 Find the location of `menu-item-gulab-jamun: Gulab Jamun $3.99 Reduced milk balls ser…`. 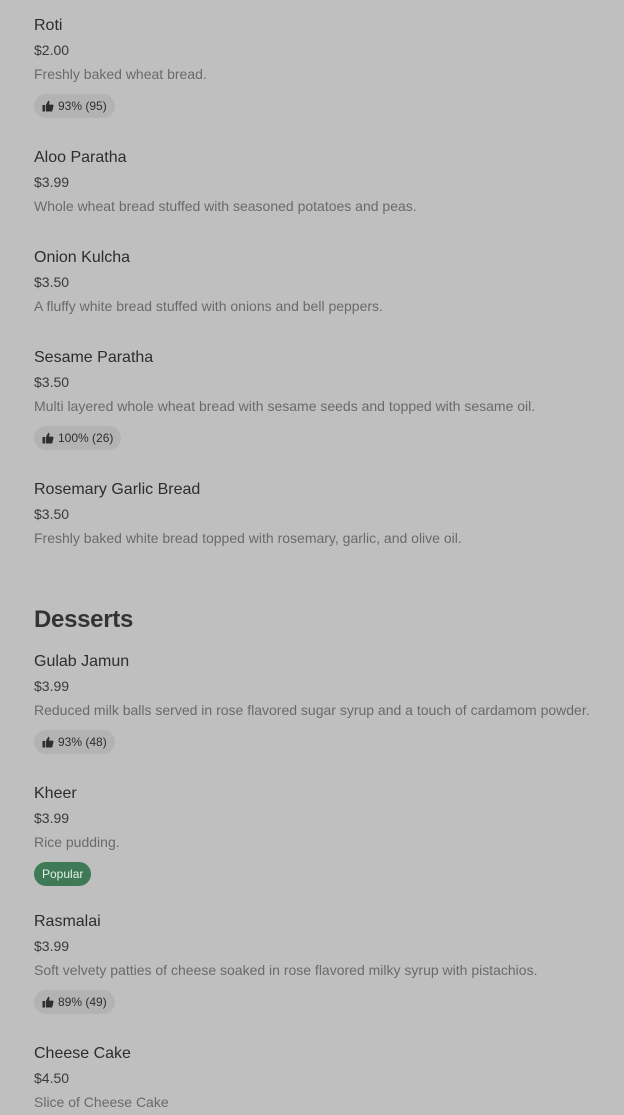

menu-item-gulab-jamun: Gulab Jamun $3.99 Reduced milk balls ser… is located at coordinates (324, 704).